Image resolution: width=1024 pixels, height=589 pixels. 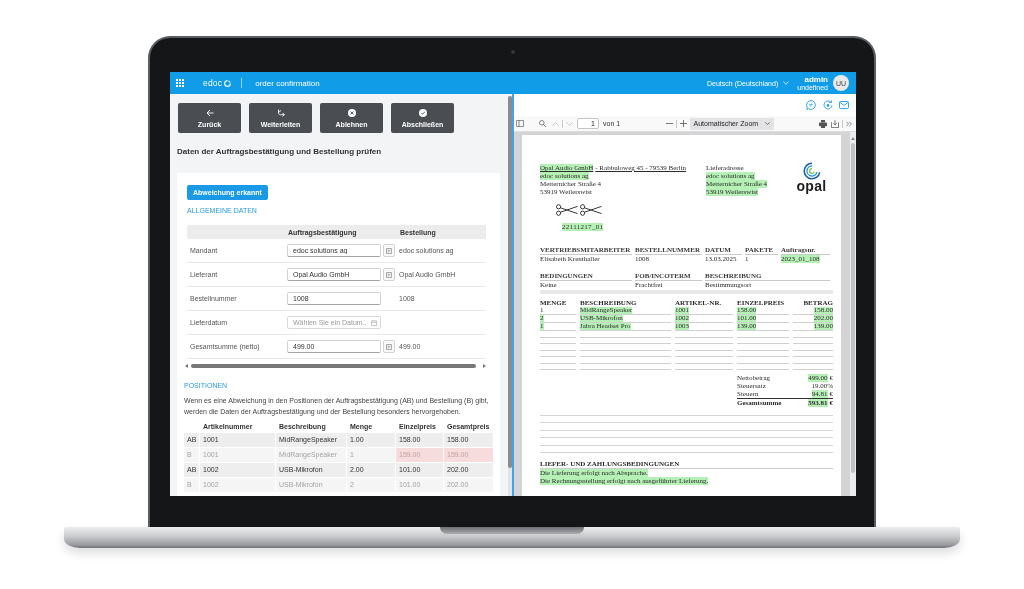 I want to click on scroll-up-arrow-icon, so click(x=853, y=138).